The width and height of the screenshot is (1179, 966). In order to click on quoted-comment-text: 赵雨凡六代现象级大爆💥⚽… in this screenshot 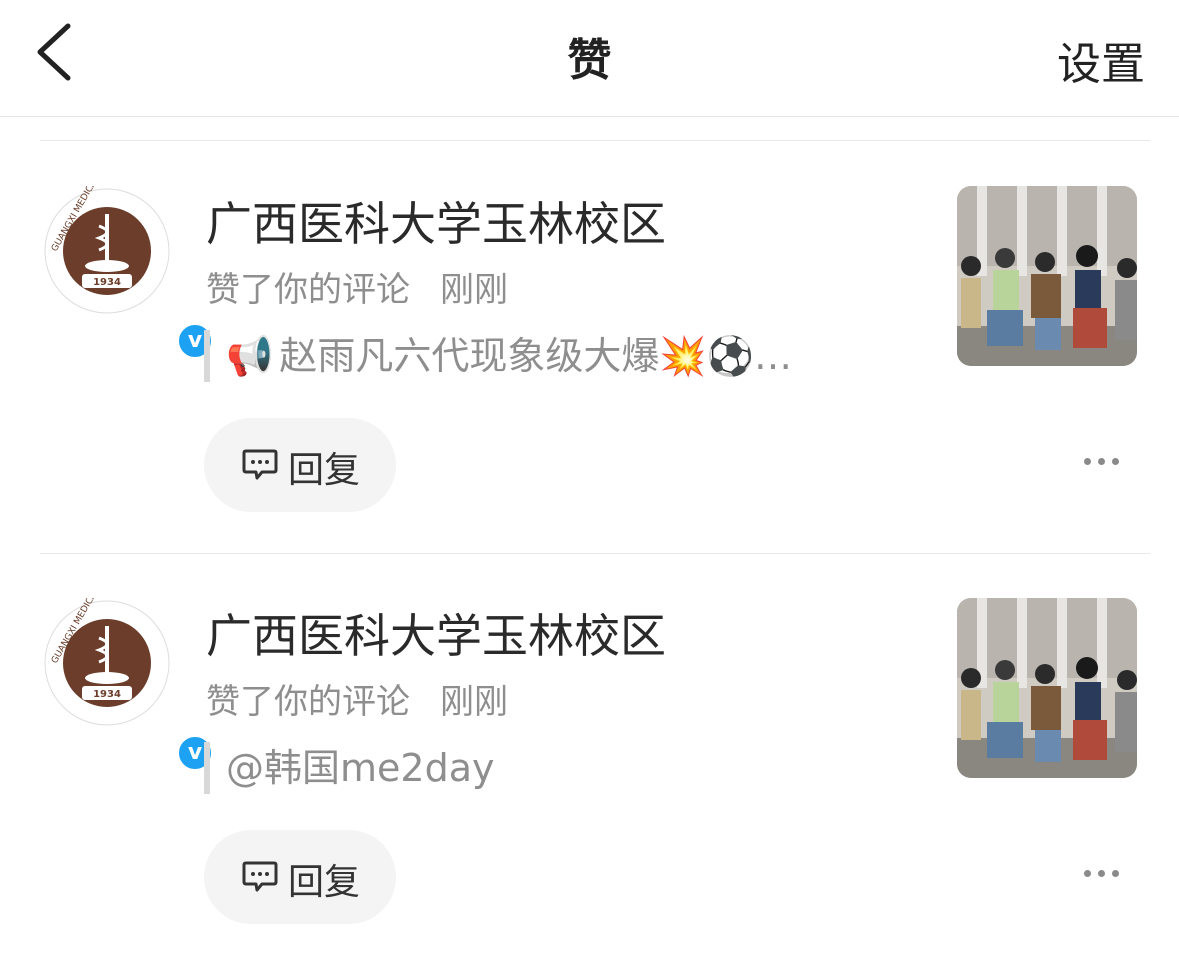, I will do `click(535, 356)`.